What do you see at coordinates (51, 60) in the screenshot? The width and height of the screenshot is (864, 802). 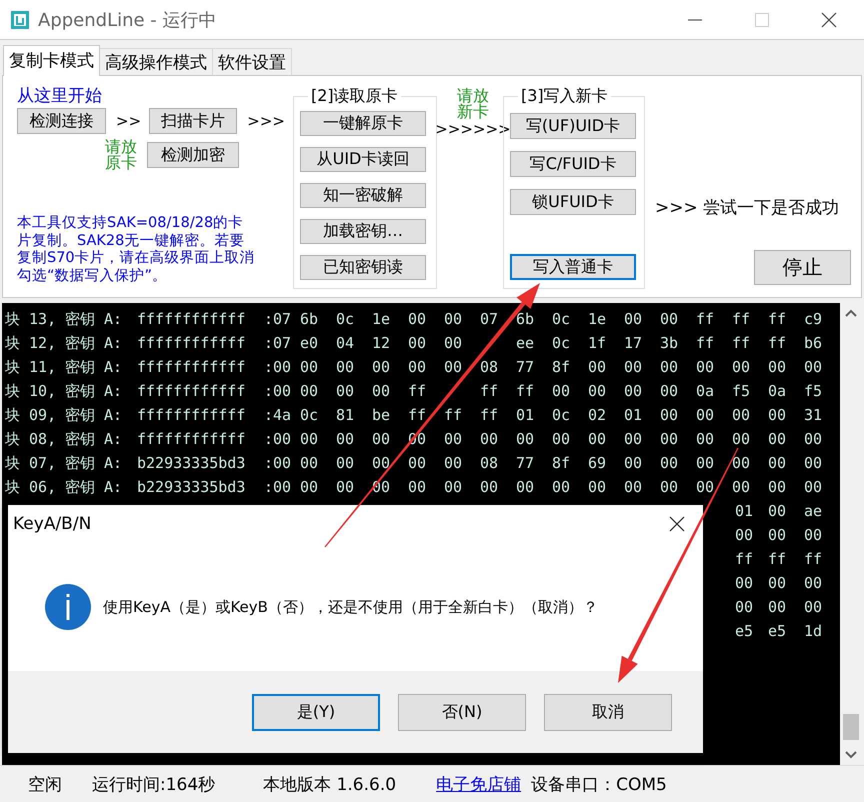 I see `tab: 复制卡模式` at bounding box center [51, 60].